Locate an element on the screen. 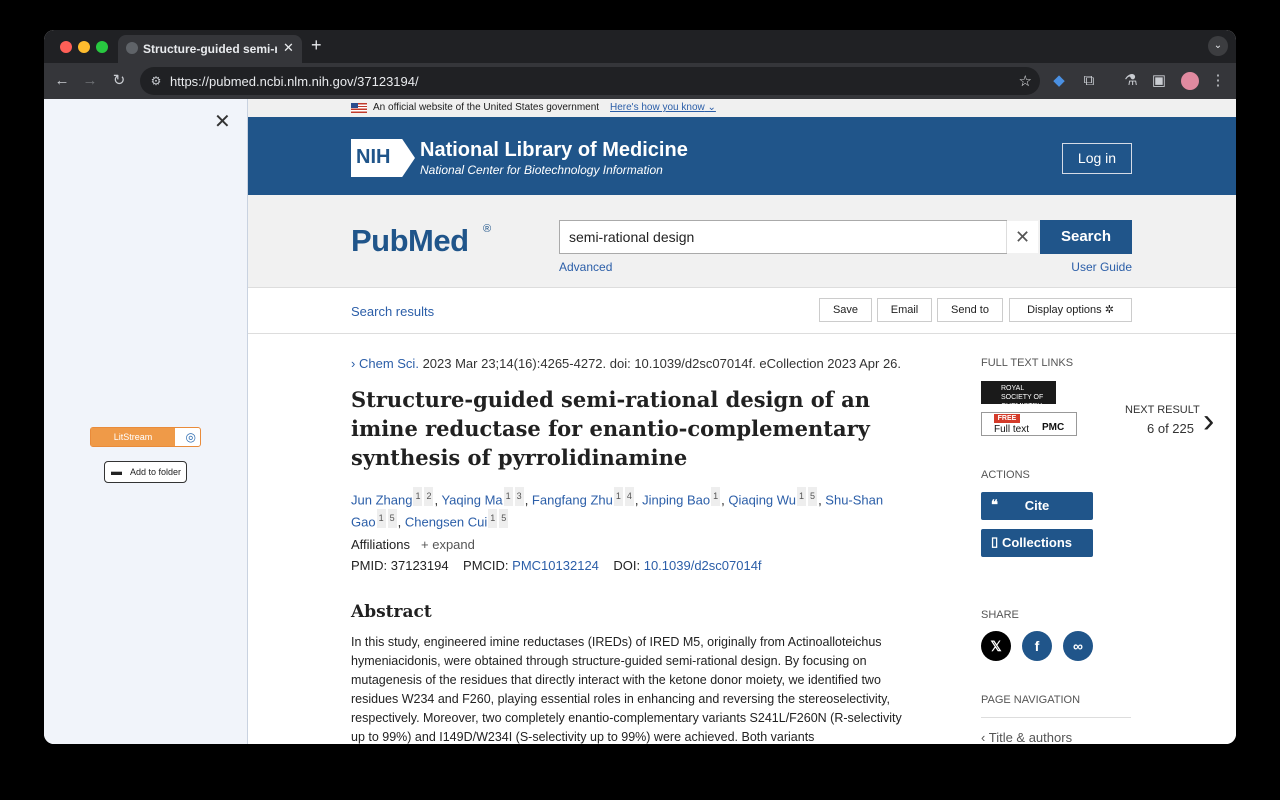 Image resolution: width=1280 pixels, height=800 pixels. advanced-search-link: Advanced is located at coordinates (585, 267).